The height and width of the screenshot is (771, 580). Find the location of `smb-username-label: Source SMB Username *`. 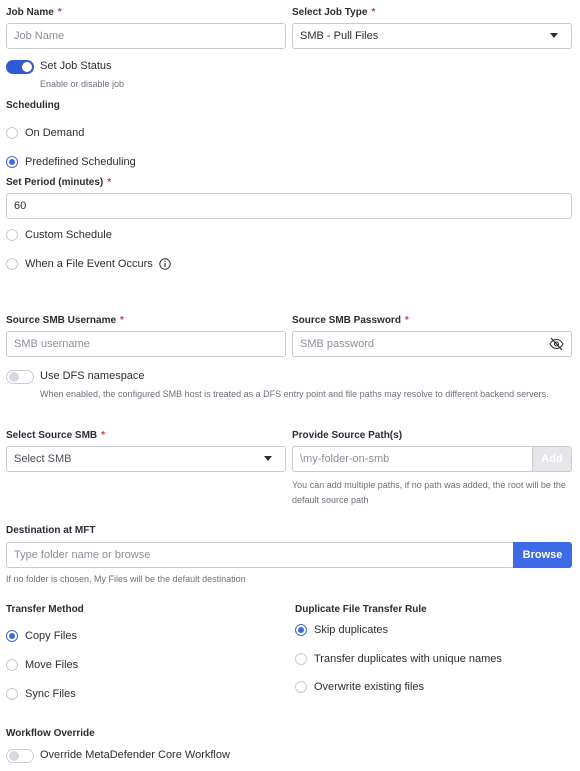

smb-username-label: Source SMB Username * is located at coordinates (65, 320).